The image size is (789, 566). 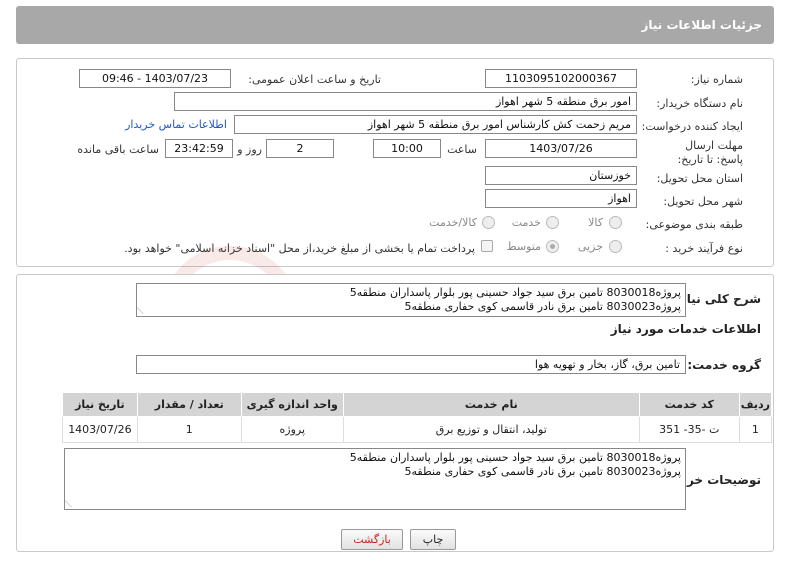 I want to click on page-header: جزئیات اطلاعات نیاز, so click(x=395, y=25).